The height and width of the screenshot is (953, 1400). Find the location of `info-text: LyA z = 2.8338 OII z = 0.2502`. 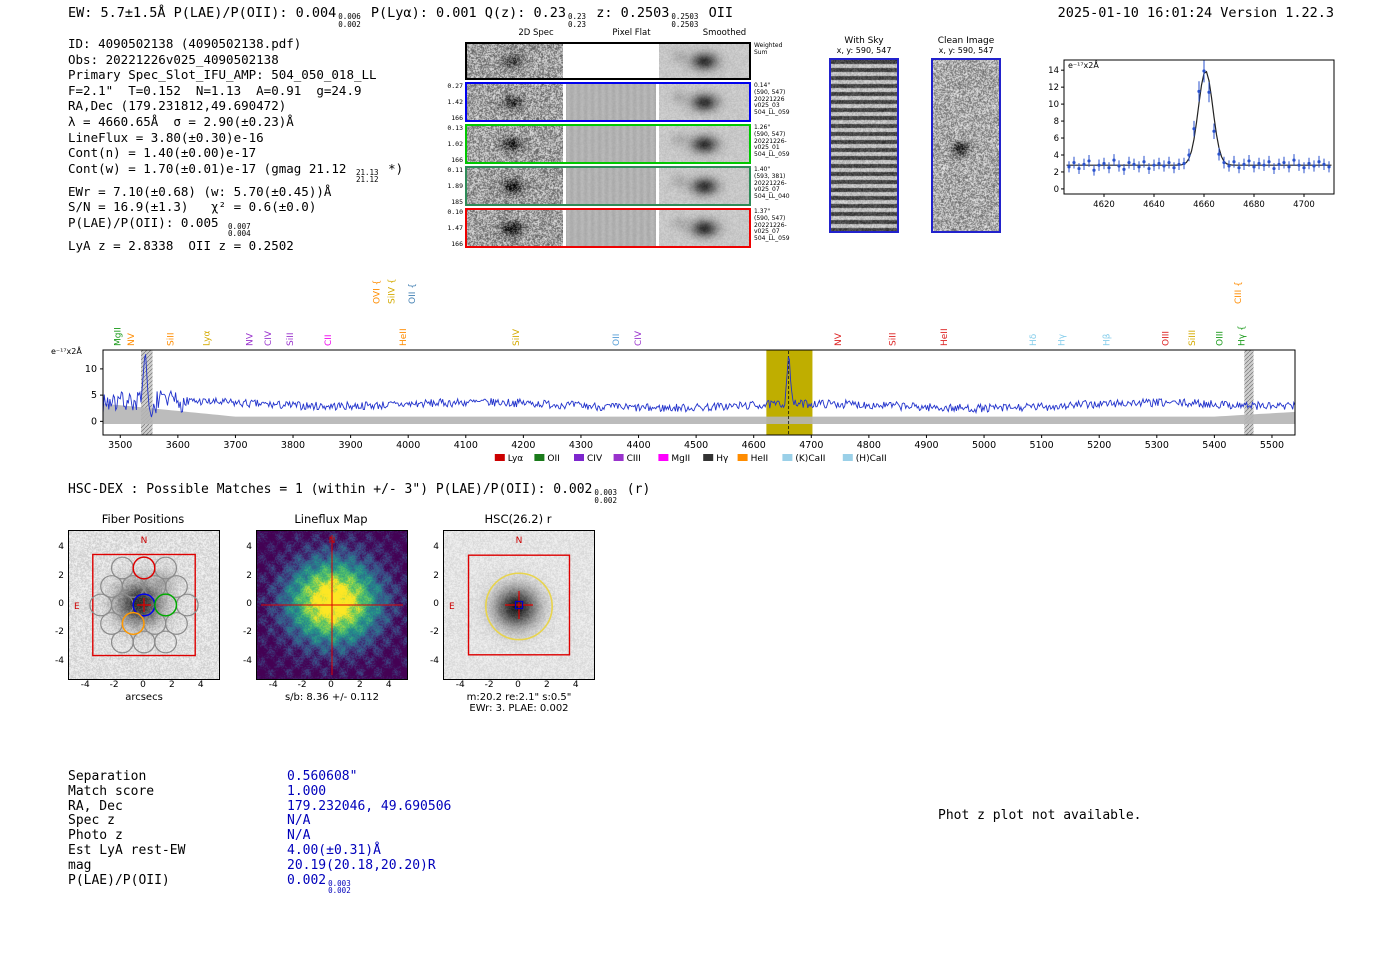

info-text: LyA z = 2.8338 OII z = 0.2502 is located at coordinates (181, 245).